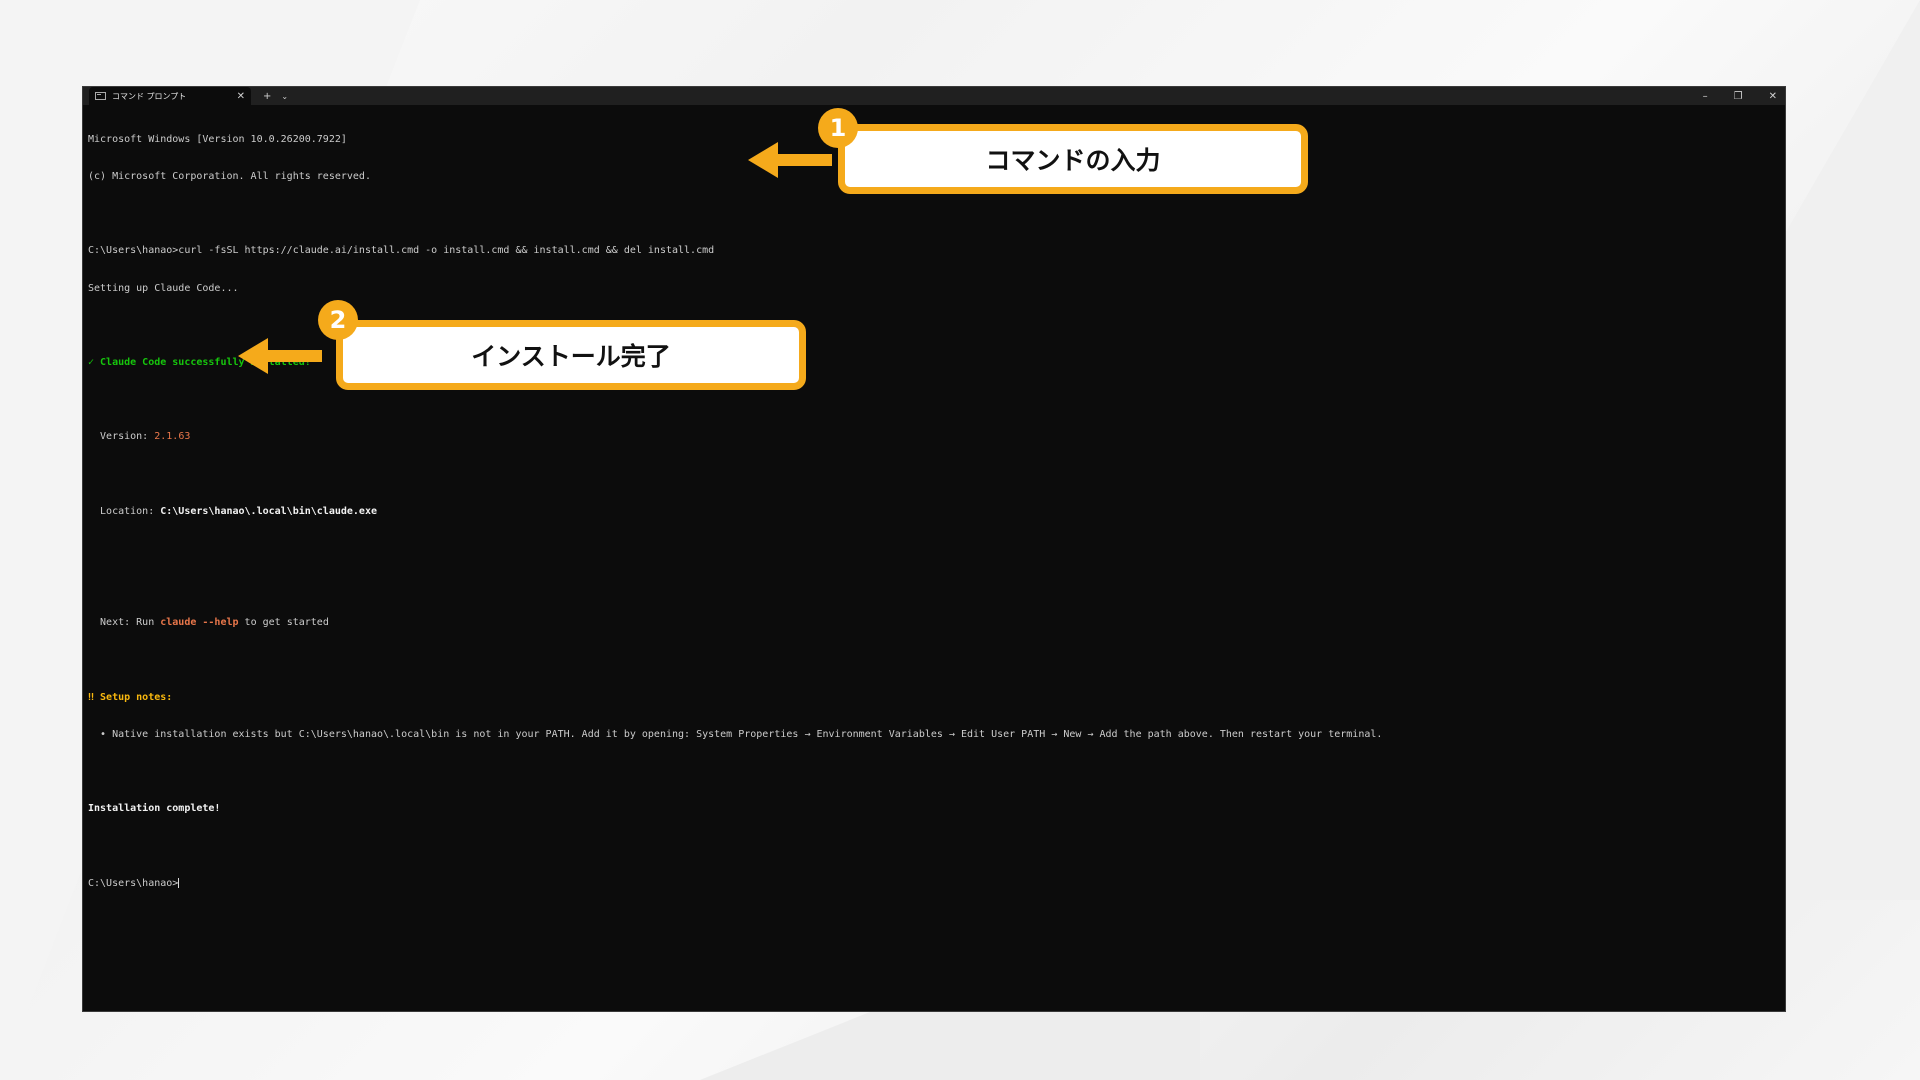 The width and height of the screenshot is (1920, 1080). I want to click on setup-notes-heading: ‼ Setup notes:, so click(130, 697).